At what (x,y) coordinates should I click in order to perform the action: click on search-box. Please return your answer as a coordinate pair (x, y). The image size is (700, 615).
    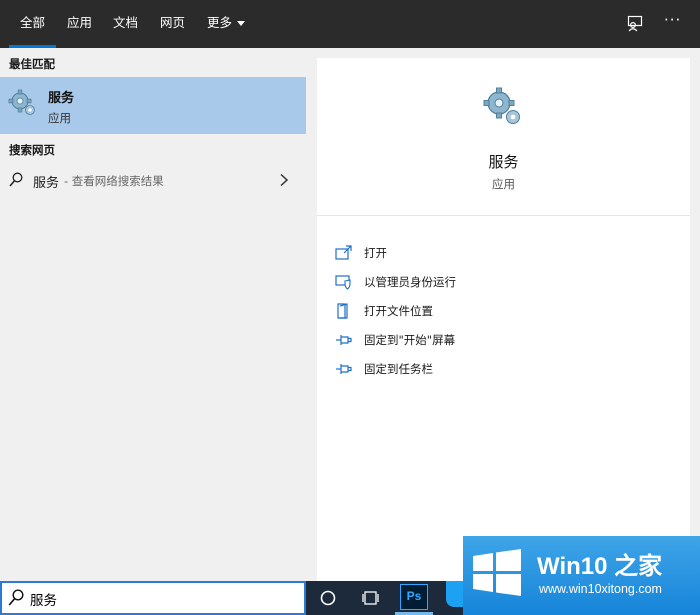
    Looking at the image, I should click on (153, 598).